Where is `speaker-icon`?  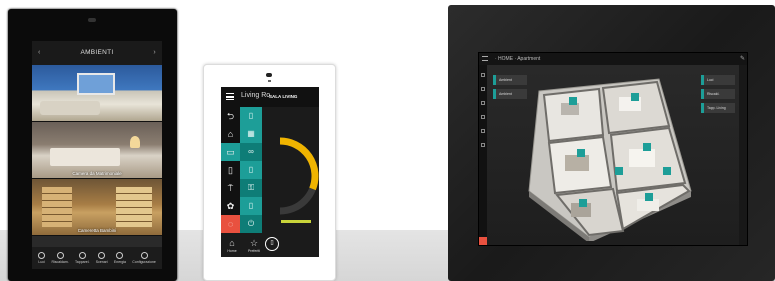 speaker-icon is located at coordinates (269, 75).